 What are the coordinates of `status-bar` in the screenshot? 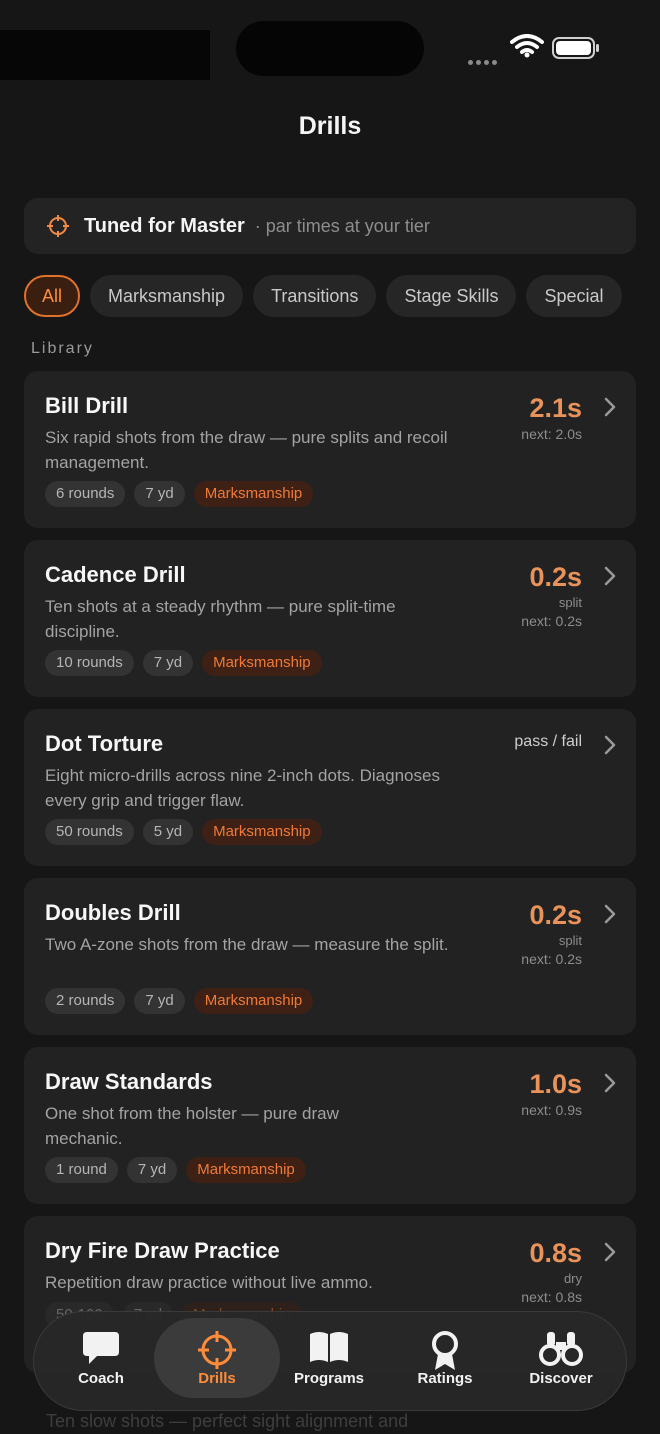 It's located at (330, 50).